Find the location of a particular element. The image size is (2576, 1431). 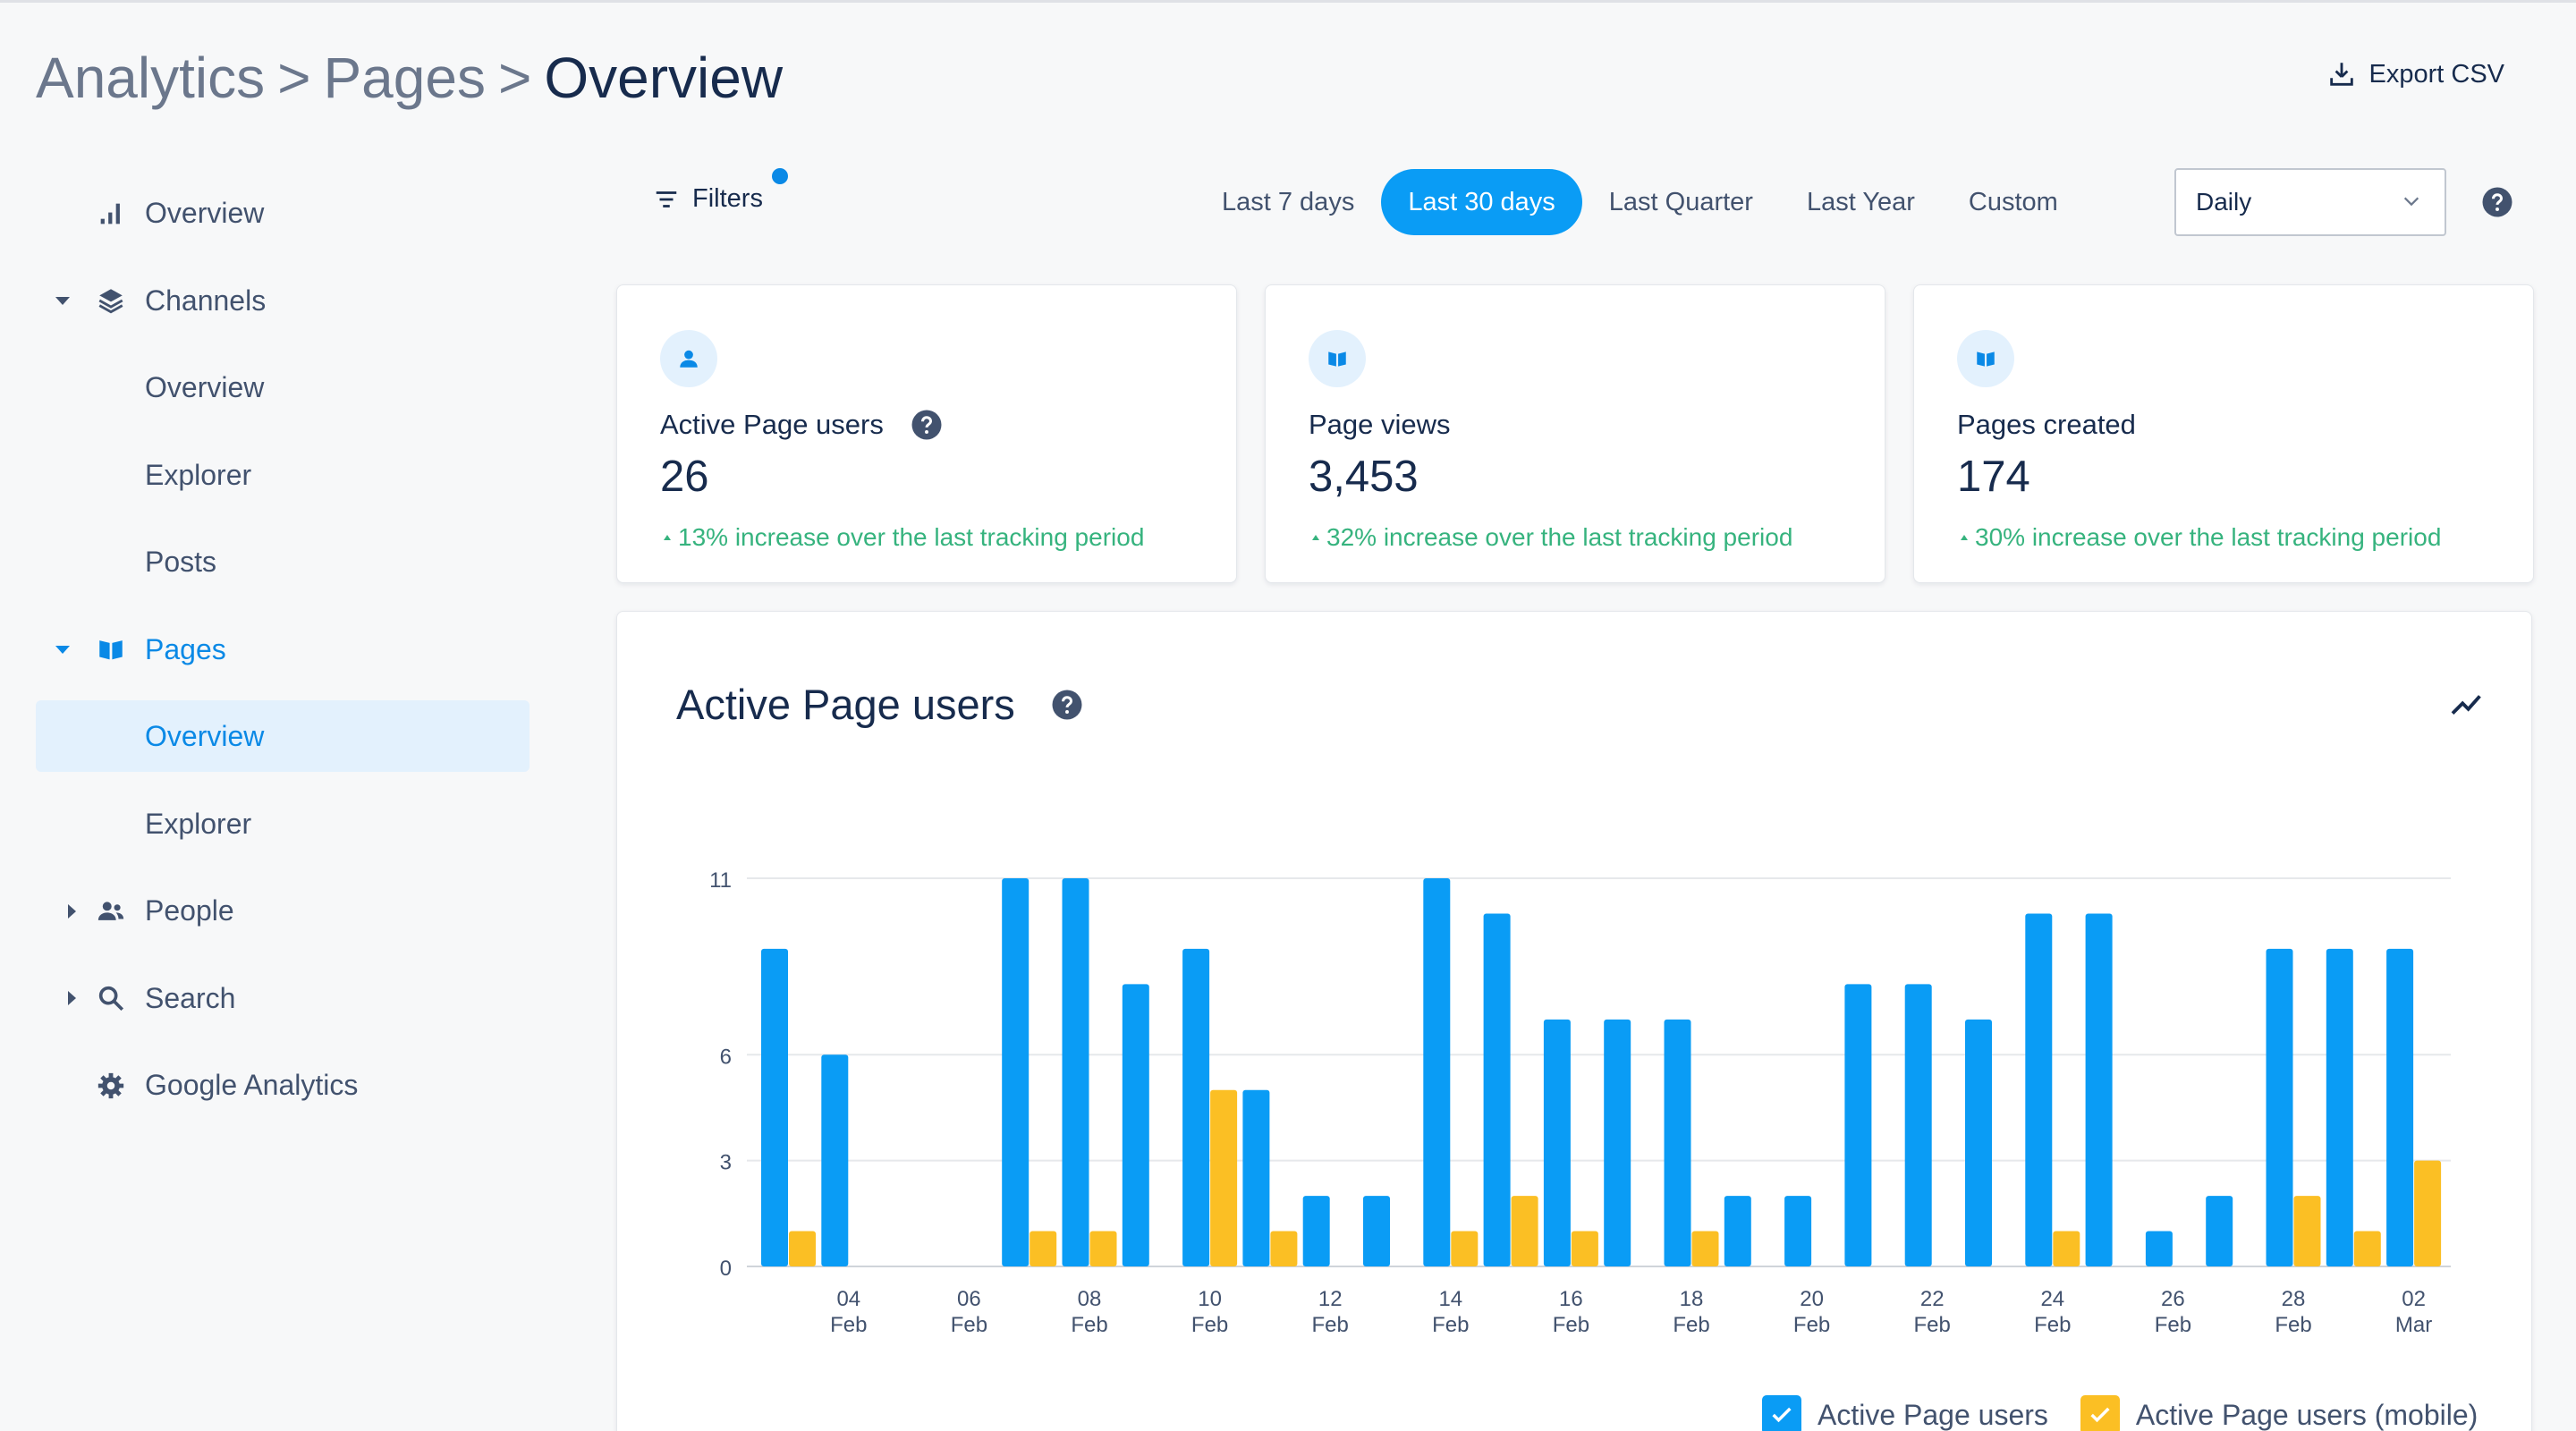

x-tick-day: 18 is located at coordinates (1692, 1299).